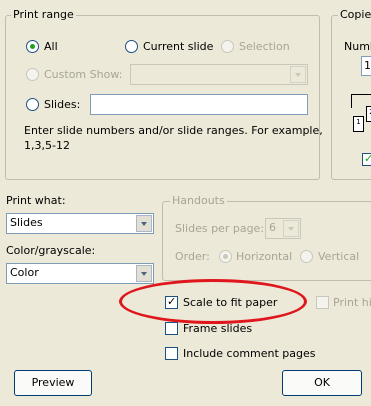  I want to click on slides-per-page-dropdown-button, so click(291, 228).